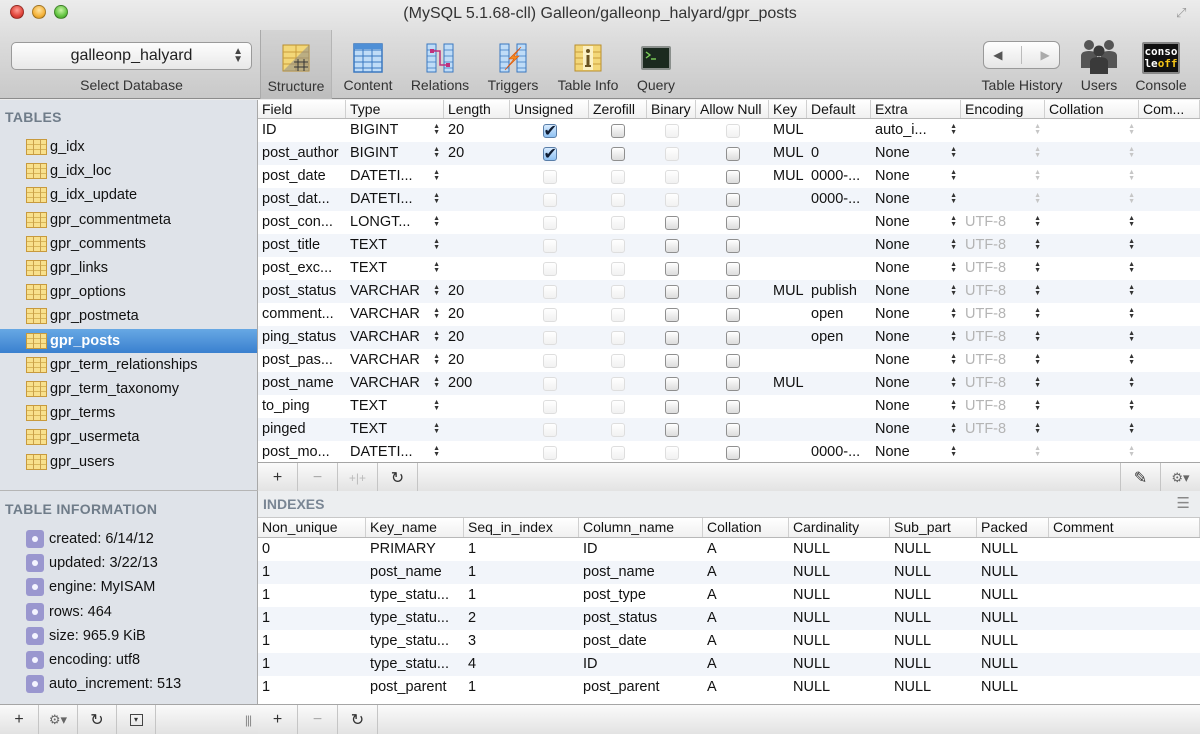 Image resolution: width=1200 pixels, height=734 pixels. Describe the element at coordinates (368, 67) in the screenshot. I see `tab-content: Content` at that location.